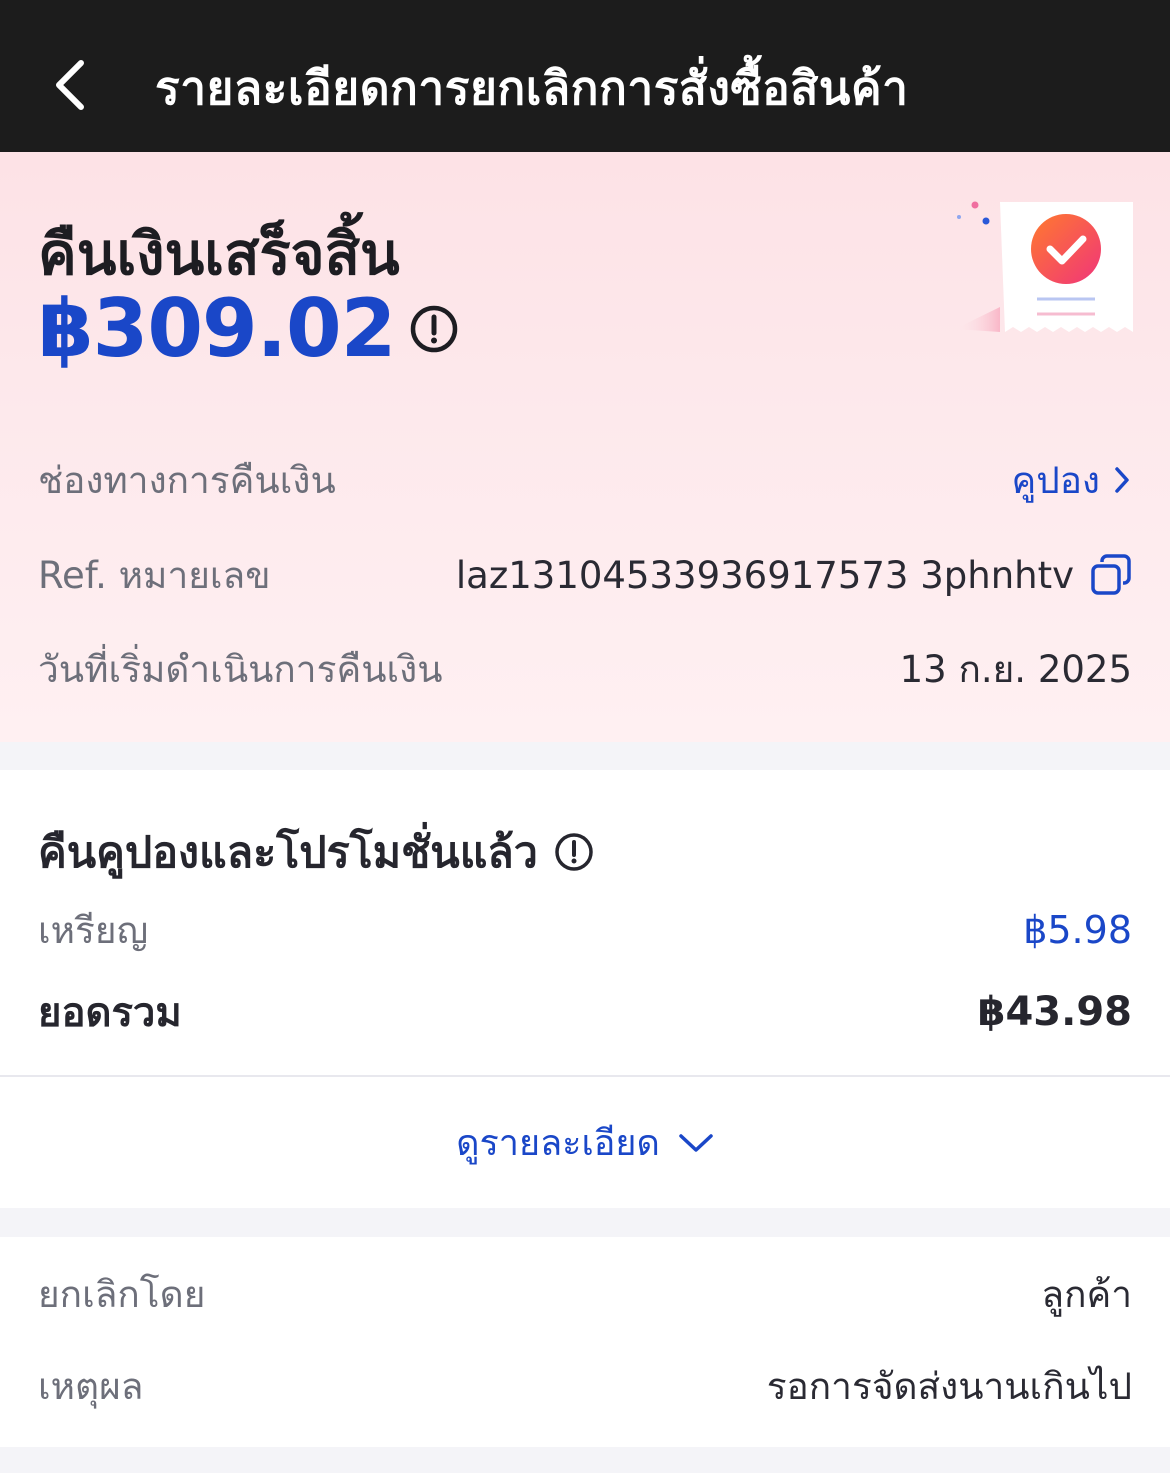 The height and width of the screenshot is (1473, 1170). I want to click on refund-amount: ฿309.02, so click(217, 328).